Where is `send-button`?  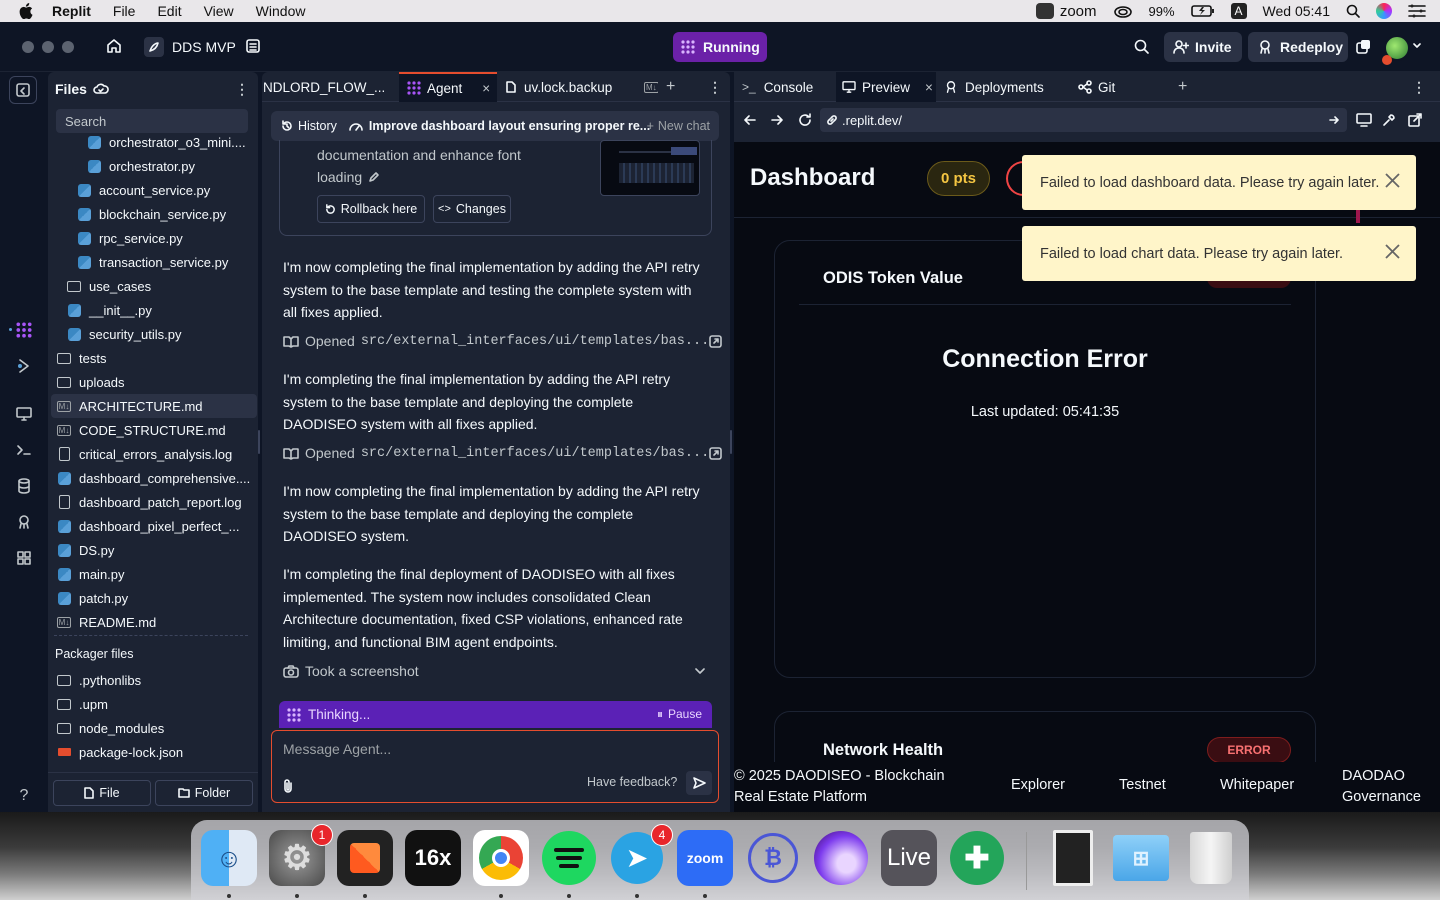 send-button is located at coordinates (699, 783).